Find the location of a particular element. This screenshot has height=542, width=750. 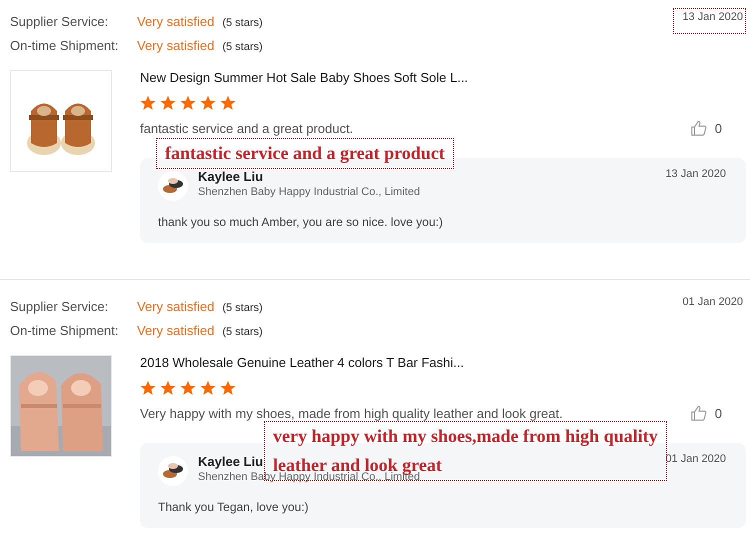

review-date: 13 Jan 2020 is located at coordinates (709, 21).